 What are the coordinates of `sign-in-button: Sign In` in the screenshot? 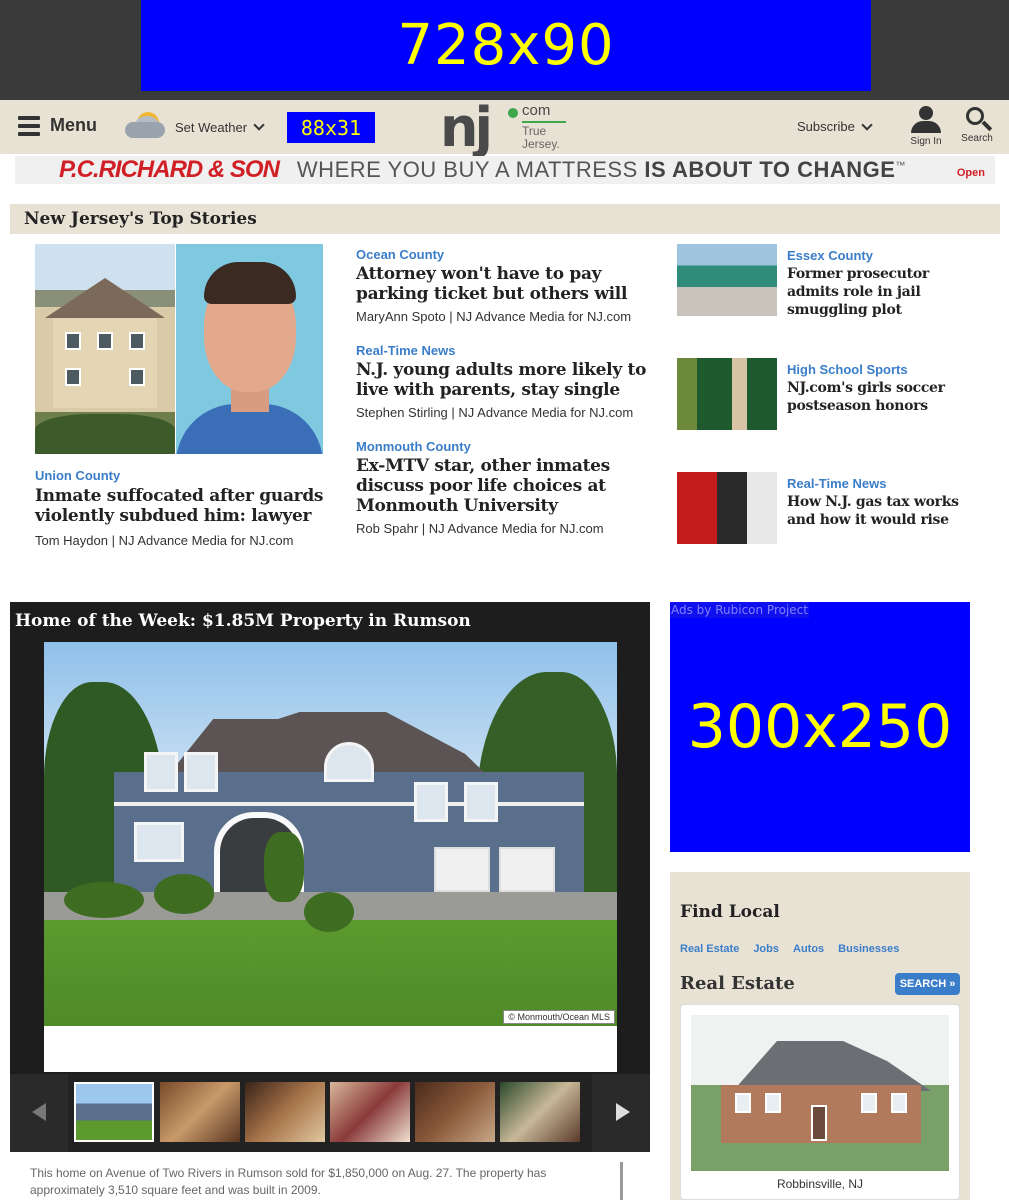 It's located at (926, 126).